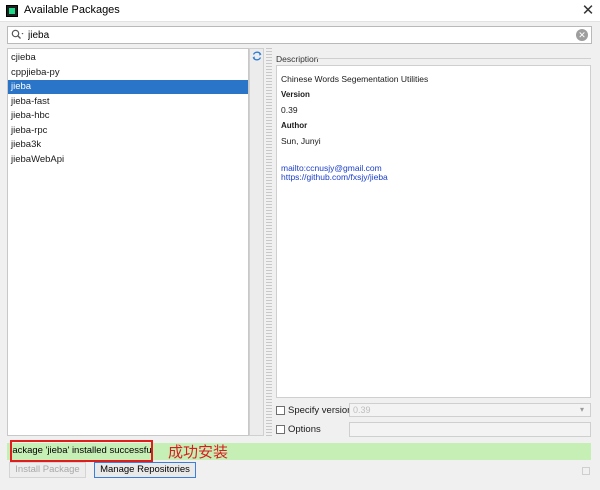  I want to click on package-list-item: jieba-fast, so click(128, 102).